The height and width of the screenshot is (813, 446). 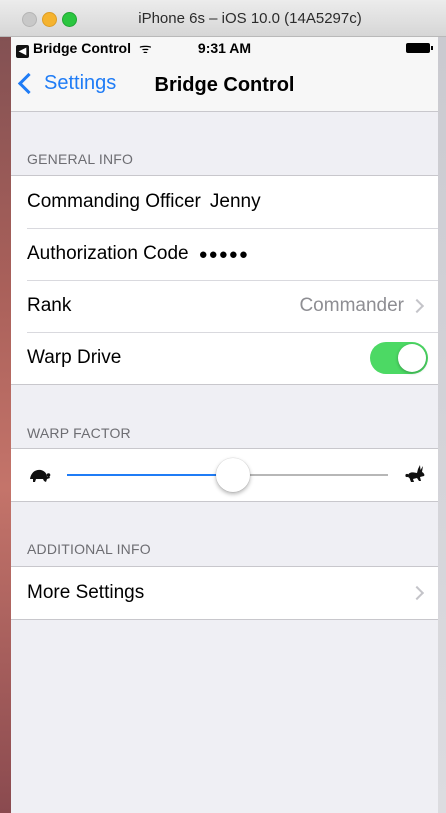 I want to click on authorization-code-row: Authorization Code ●●●●●, so click(x=224, y=254).